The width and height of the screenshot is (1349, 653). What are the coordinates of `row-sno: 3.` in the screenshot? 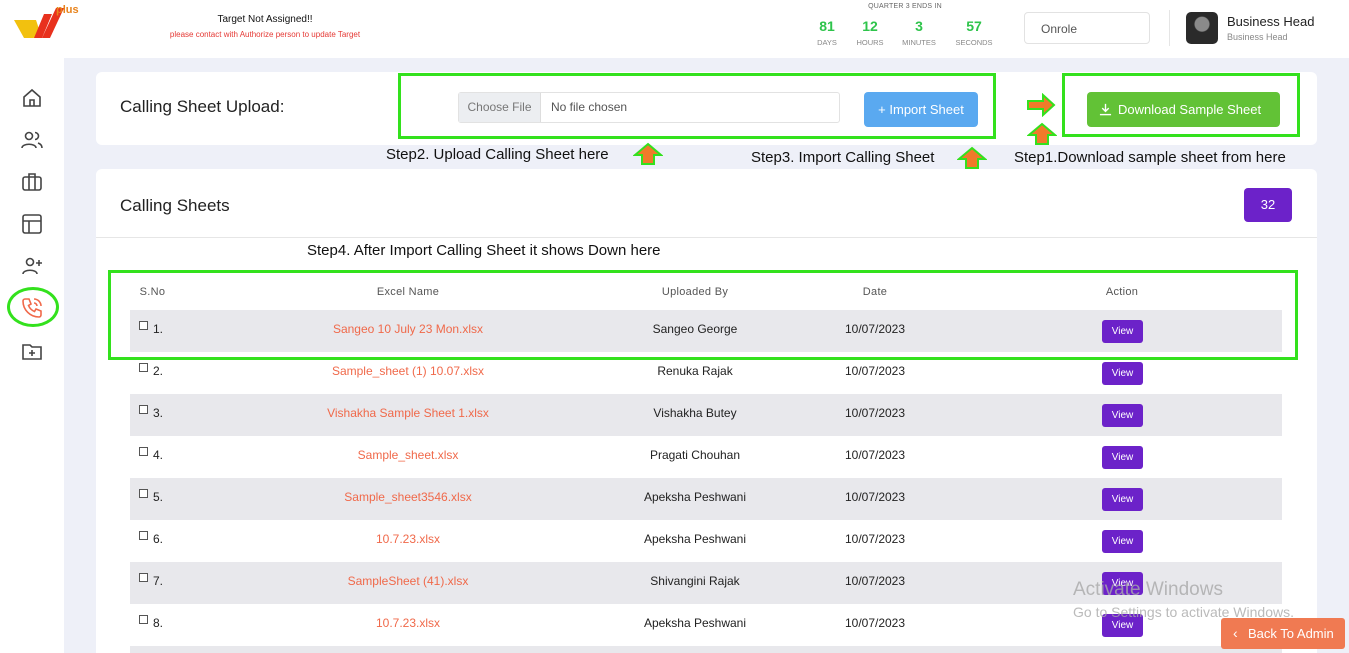 It's located at (158, 413).